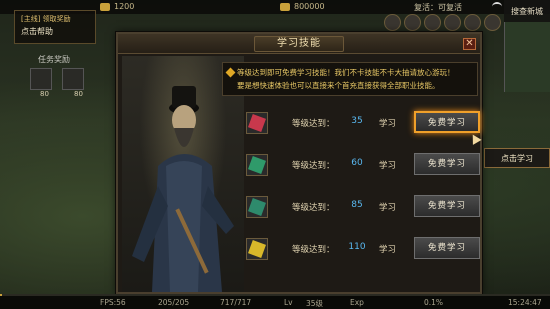  What do you see at coordinates (357, 205) in the screenshot?
I see `skill-required-level: 85` at bounding box center [357, 205].